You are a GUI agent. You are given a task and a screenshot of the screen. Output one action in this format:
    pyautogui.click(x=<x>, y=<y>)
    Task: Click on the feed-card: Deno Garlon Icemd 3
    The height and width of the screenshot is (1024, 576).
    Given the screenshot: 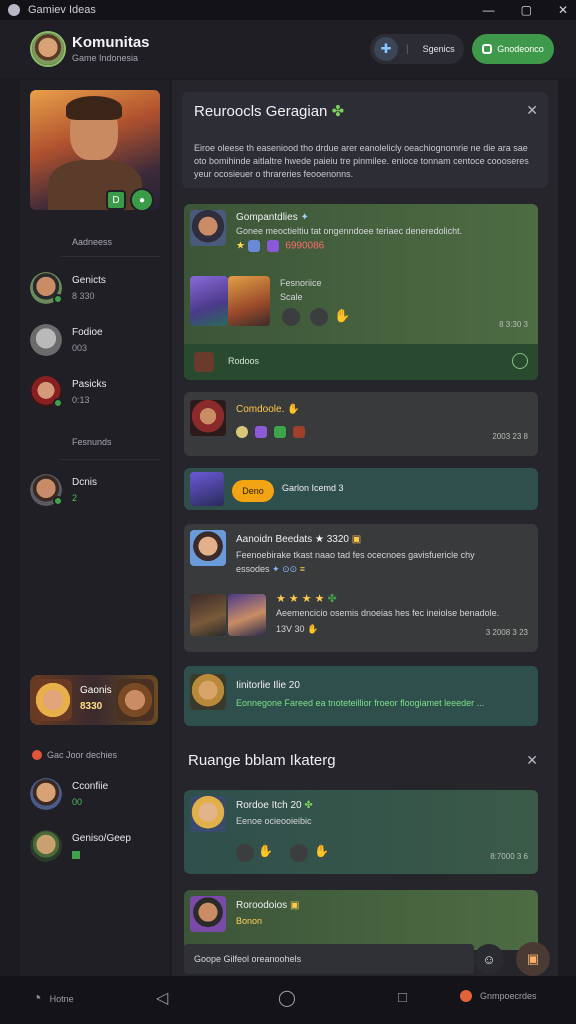 What is the action you would take?
    pyautogui.click(x=361, y=489)
    